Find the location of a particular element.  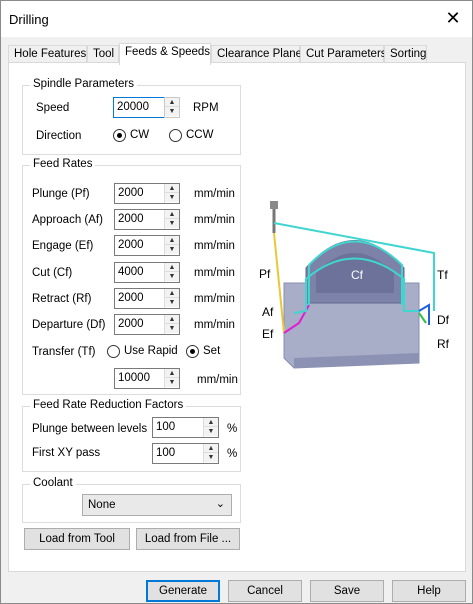

cw-label: CW is located at coordinates (140, 135).